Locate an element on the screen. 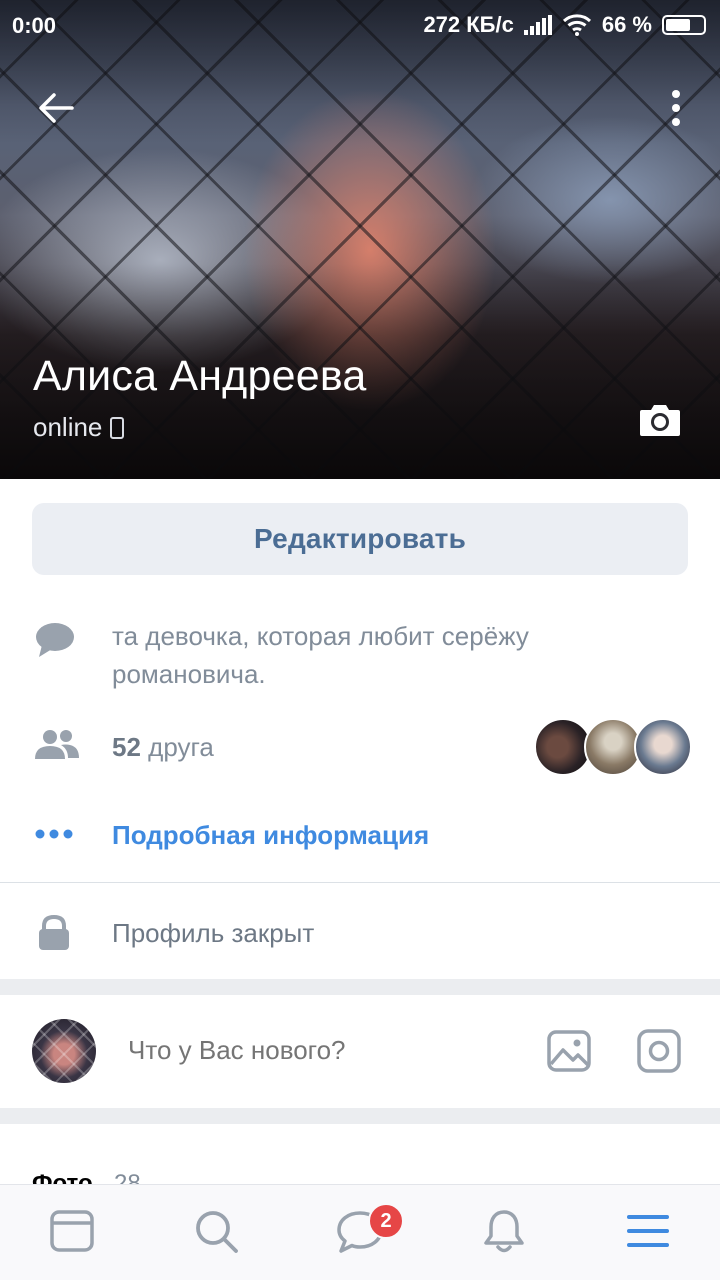 Image resolution: width=720 pixels, height=1280 pixels. new-post-input is located at coordinates (295, 1050).